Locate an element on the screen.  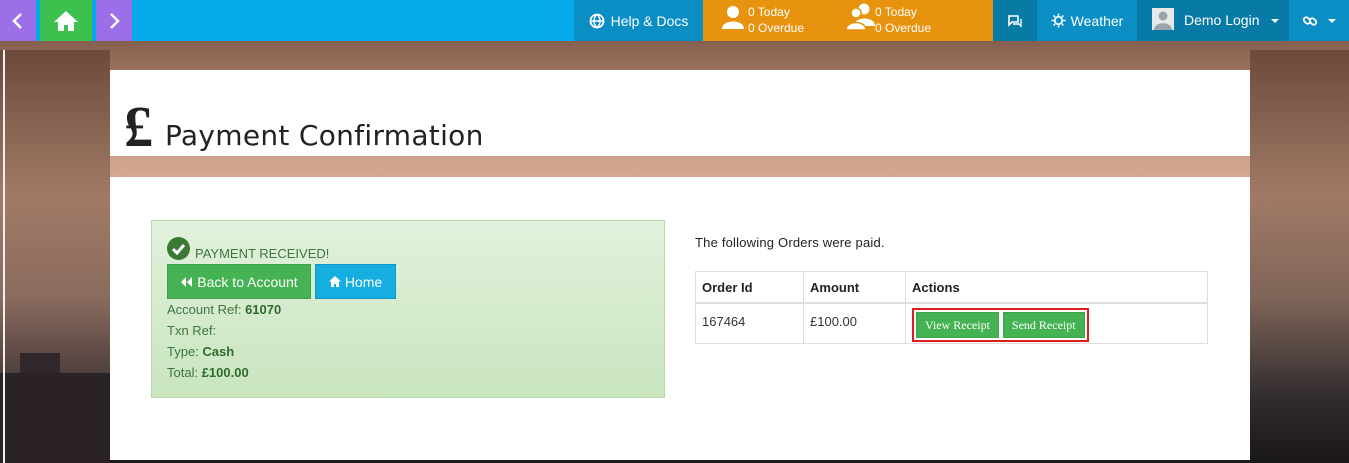
weather-label: Weather is located at coordinates (1097, 20).